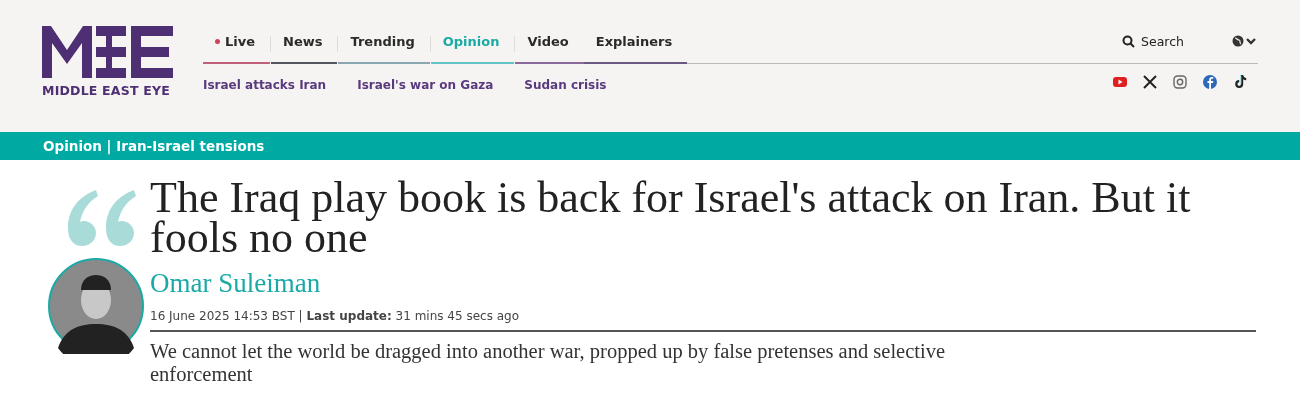  Describe the element at coordinates (1120, 82) in the screenshot. I see `video-play-icon` at that location.